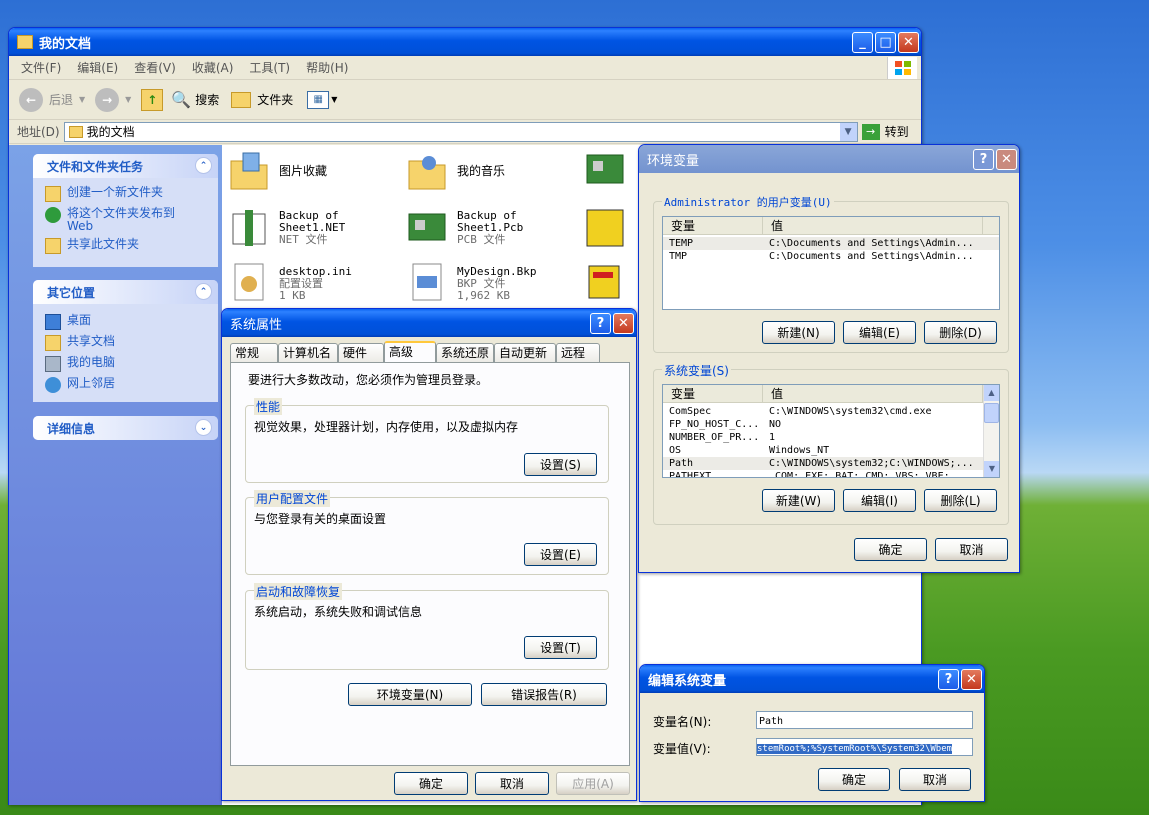 This screenshot has height=815, width=1149. I want to click on system-delete-button: 删除(L), so click(960, 500).